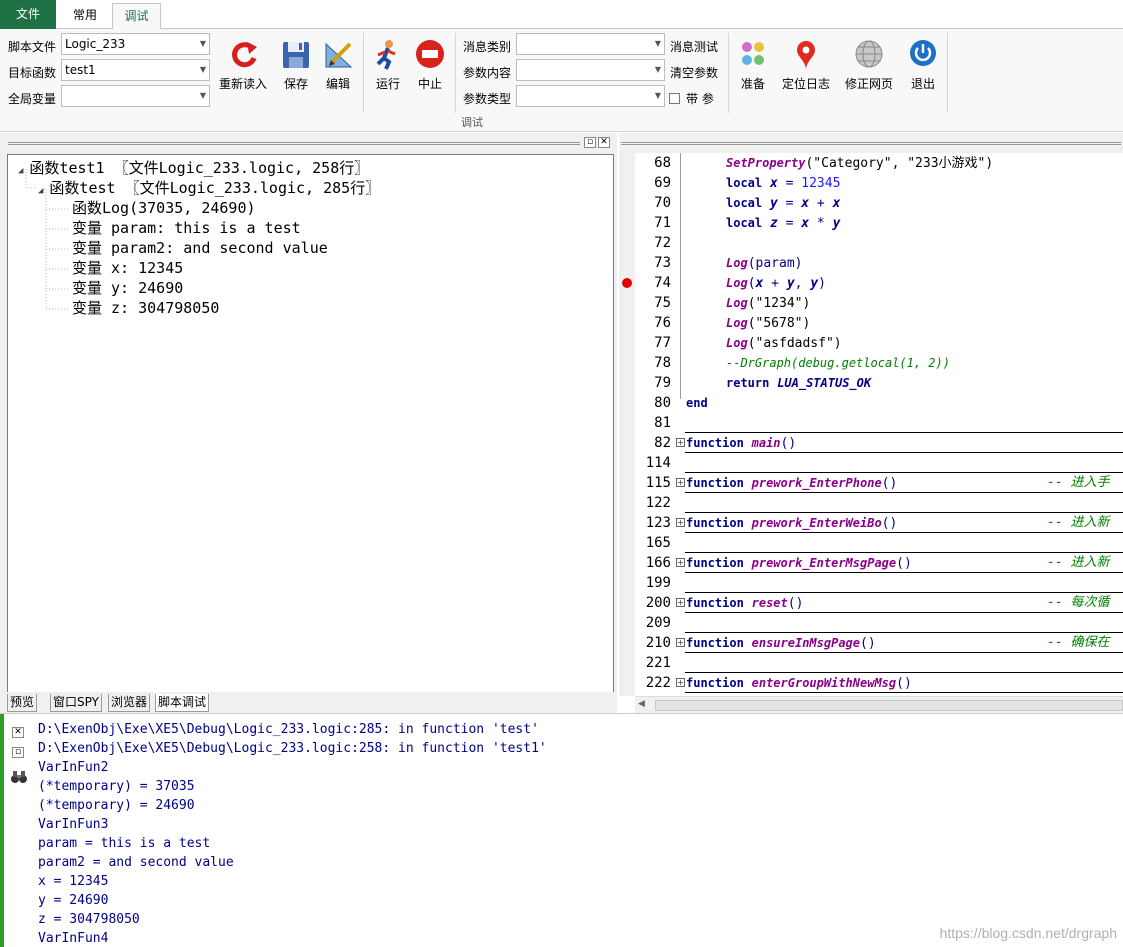  Describe the element at coordinates (764, 263) in the screenshot. I see `code-line: Log(param)` at that location.